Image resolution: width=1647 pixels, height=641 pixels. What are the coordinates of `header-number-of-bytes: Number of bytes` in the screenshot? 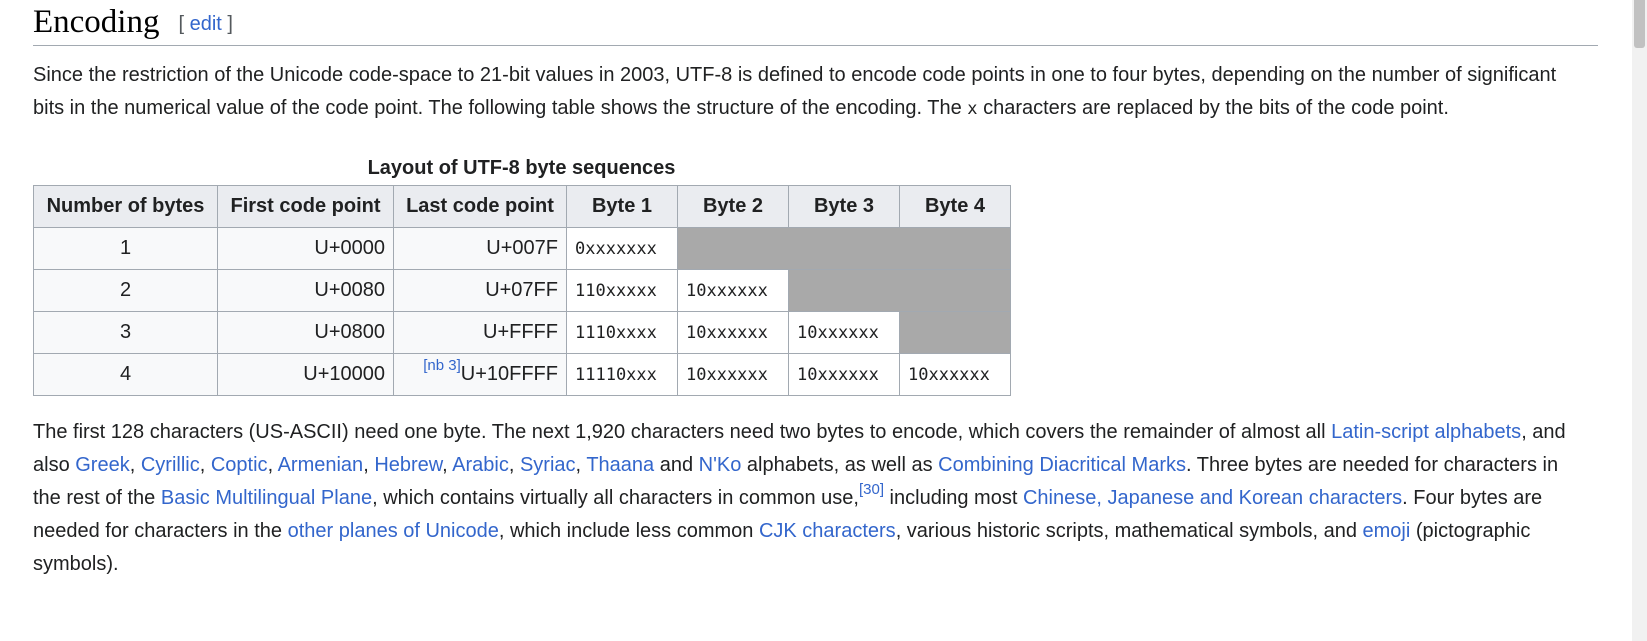 It's located at (125, 206).